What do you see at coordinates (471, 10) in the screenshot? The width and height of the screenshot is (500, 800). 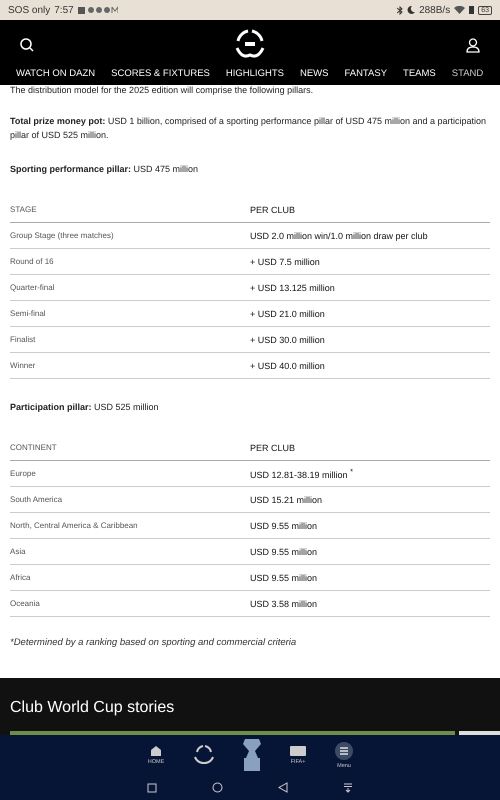 I see `sim-icon` at bounding box center [471, 10].